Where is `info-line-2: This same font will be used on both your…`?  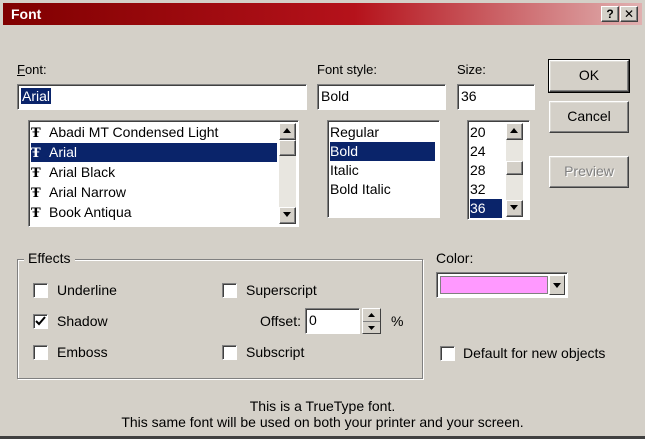 info-line-2: This same font will be used on both your… is located at coordinates (322, 422).